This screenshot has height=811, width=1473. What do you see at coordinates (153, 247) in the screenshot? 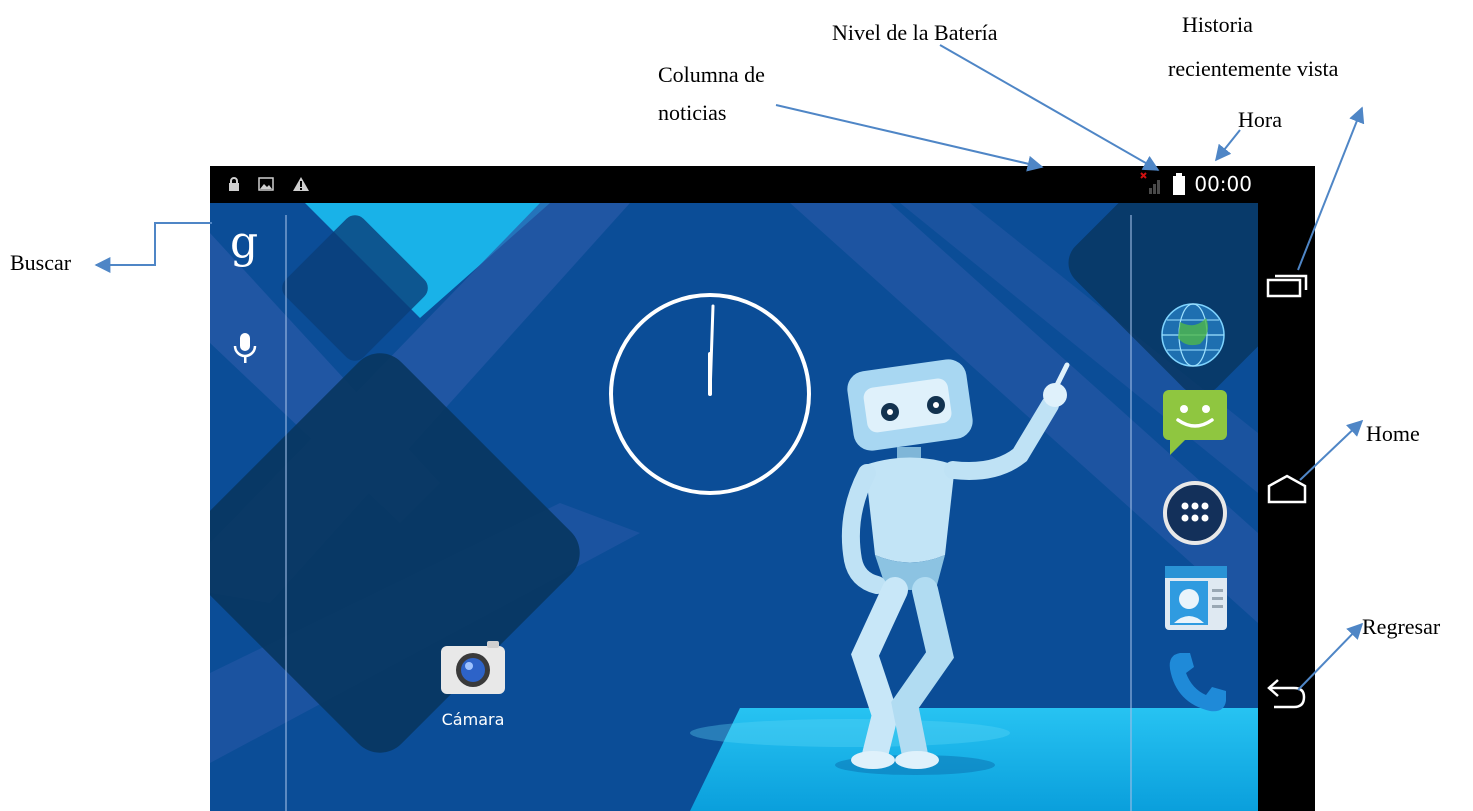
I see `arrow-buscar` at bounding box center [153, 247].